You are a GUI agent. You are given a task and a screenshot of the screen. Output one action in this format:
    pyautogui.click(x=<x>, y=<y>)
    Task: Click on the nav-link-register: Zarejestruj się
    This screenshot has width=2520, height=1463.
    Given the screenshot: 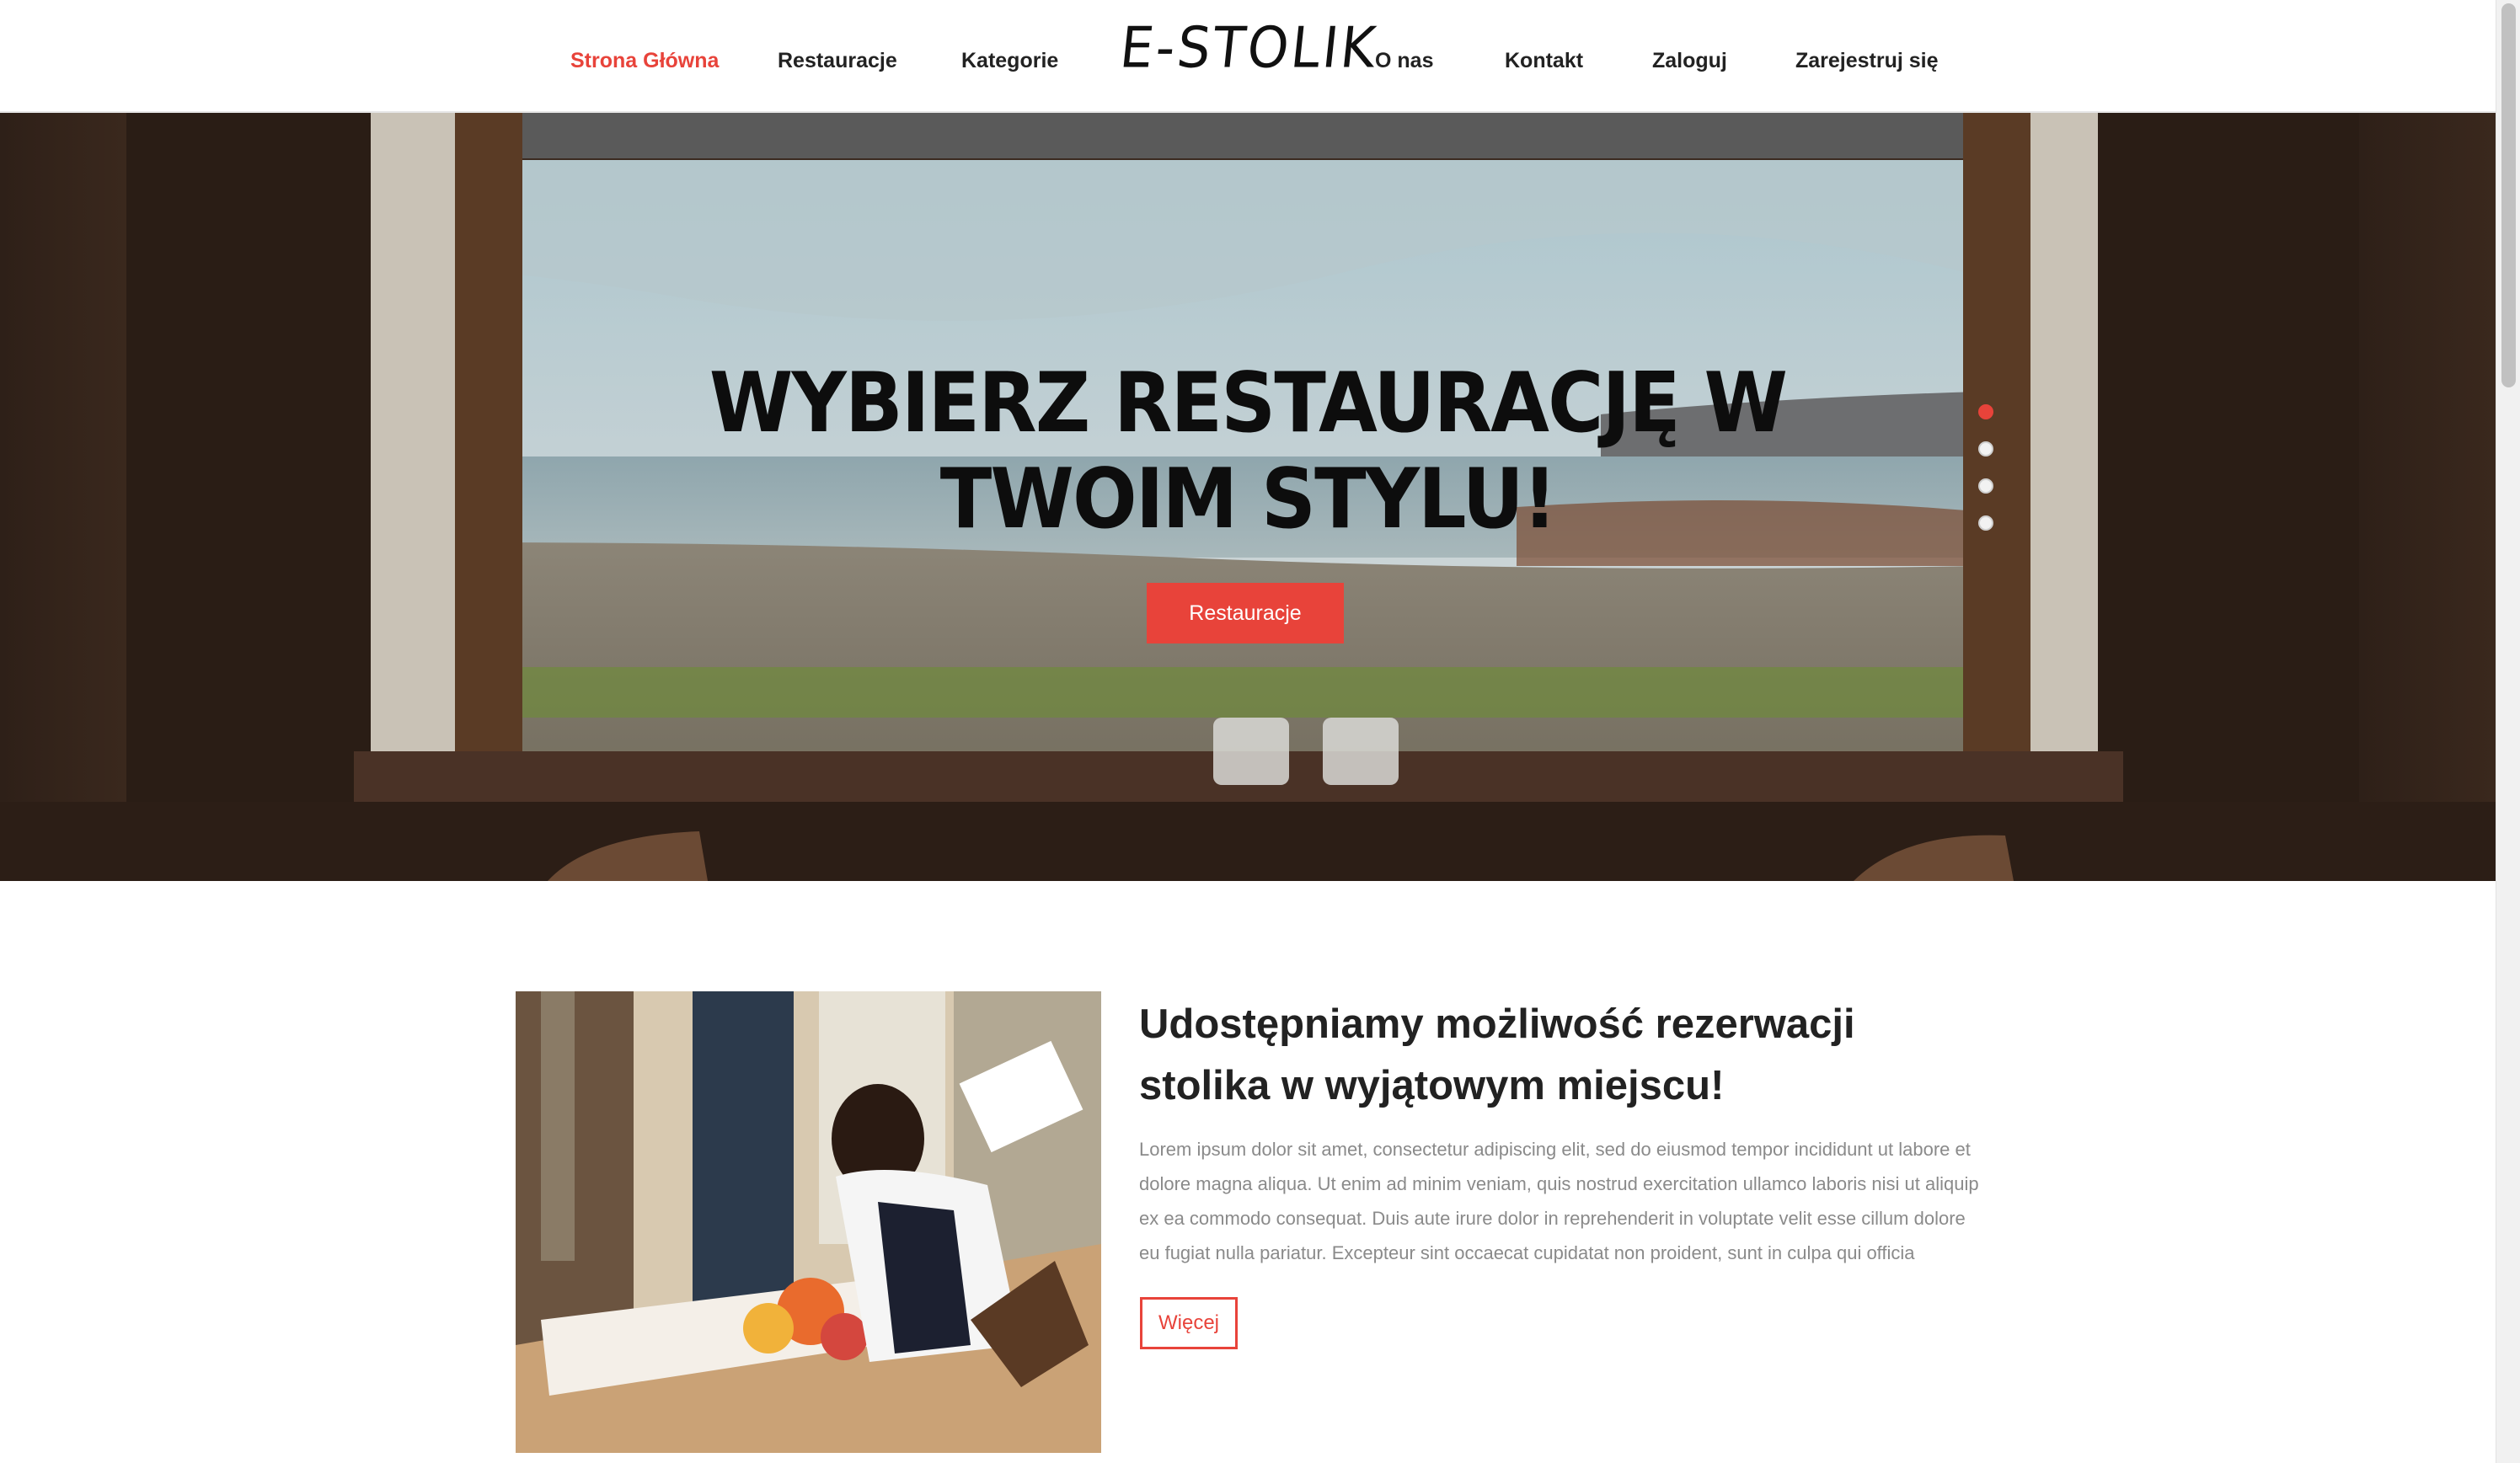 What is the action you would take?
    pyautogui.click(x=1867, y=61)
    